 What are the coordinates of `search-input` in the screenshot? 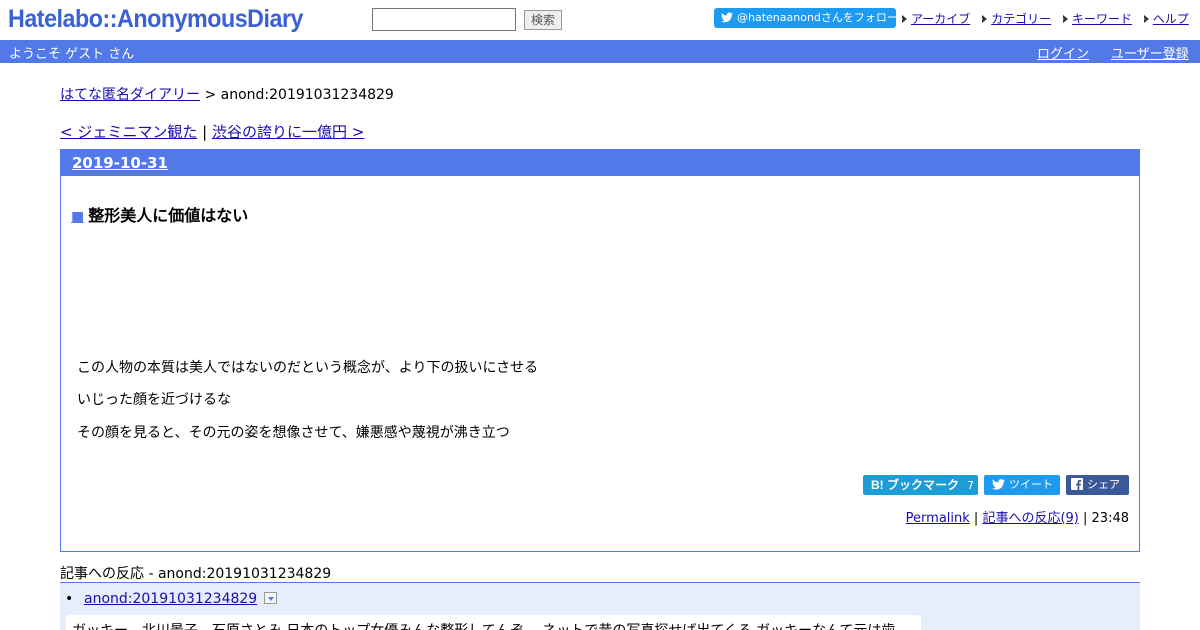 It's located at (444, 19).